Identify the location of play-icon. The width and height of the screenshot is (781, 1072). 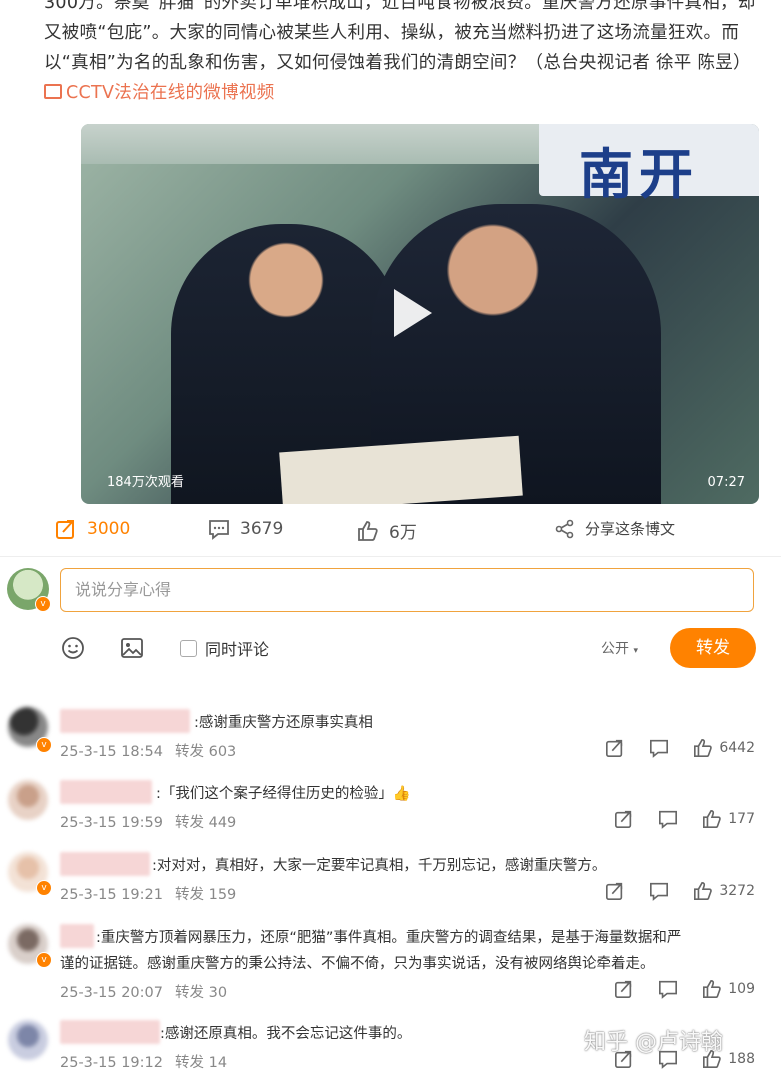
(413, 313).